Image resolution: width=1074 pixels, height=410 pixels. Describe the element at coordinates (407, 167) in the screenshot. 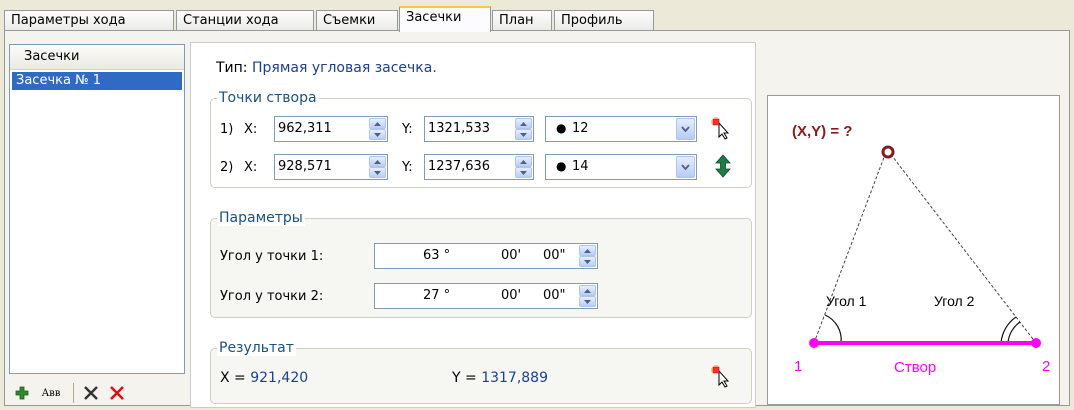

I see `row2-y-label: Y:` at that location.